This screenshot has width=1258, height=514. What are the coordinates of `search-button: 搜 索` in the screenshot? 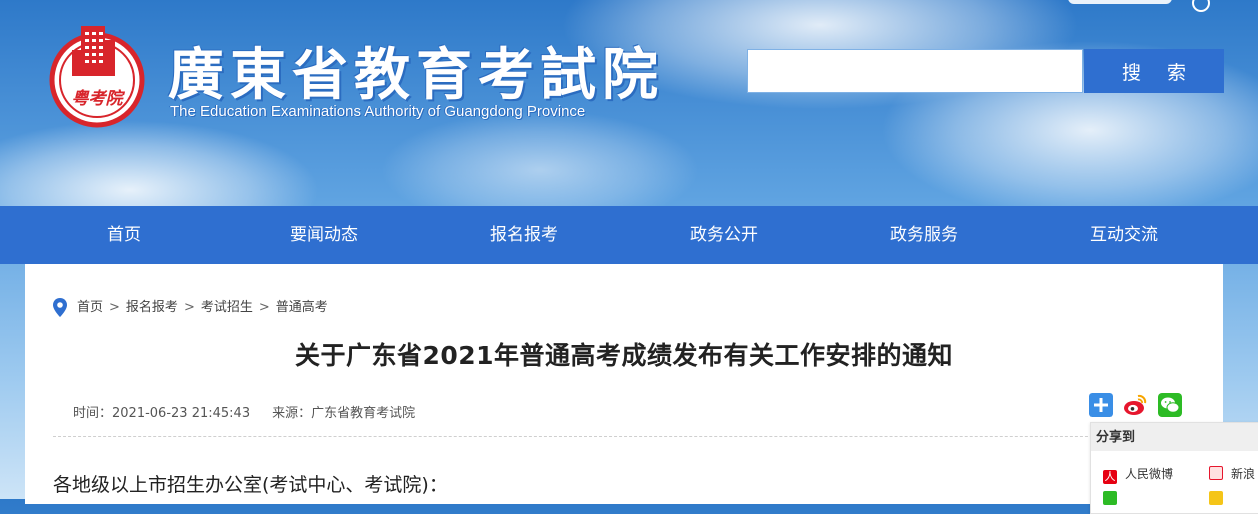 It's located at (1154, 71).